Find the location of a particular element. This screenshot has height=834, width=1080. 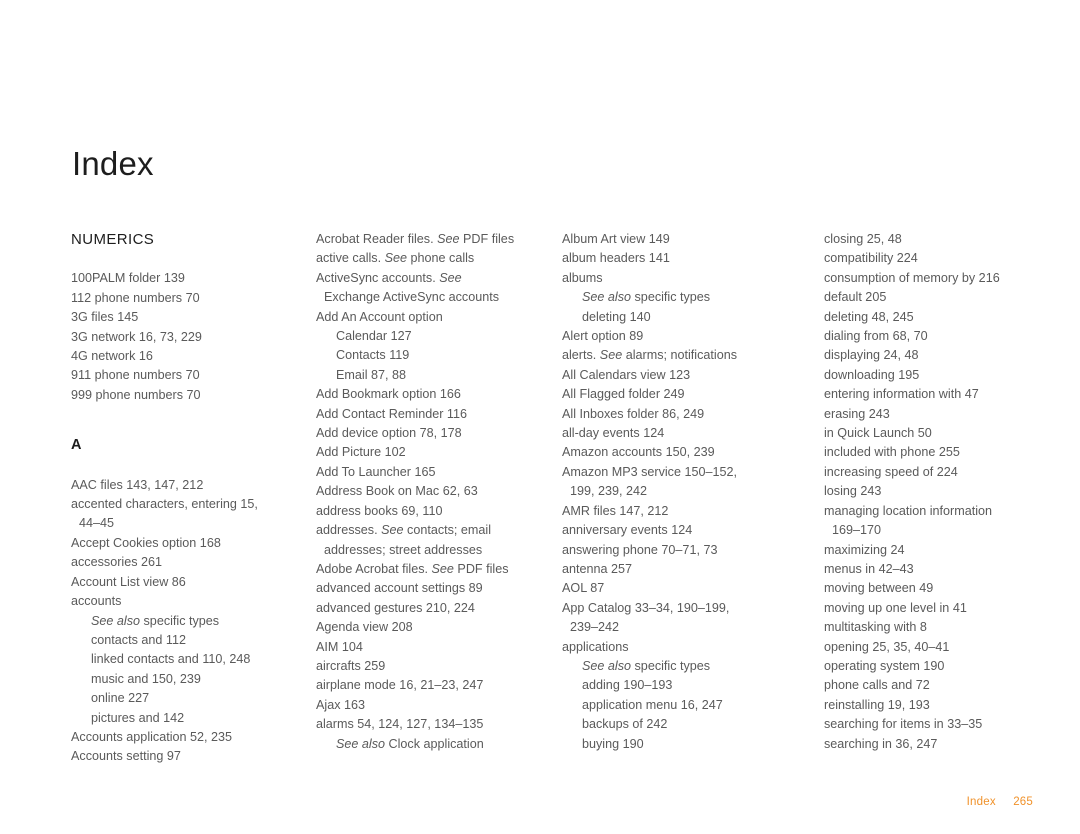

index-entry: All Inboxes folder 86, 249 is located at coordinates (633, 413).